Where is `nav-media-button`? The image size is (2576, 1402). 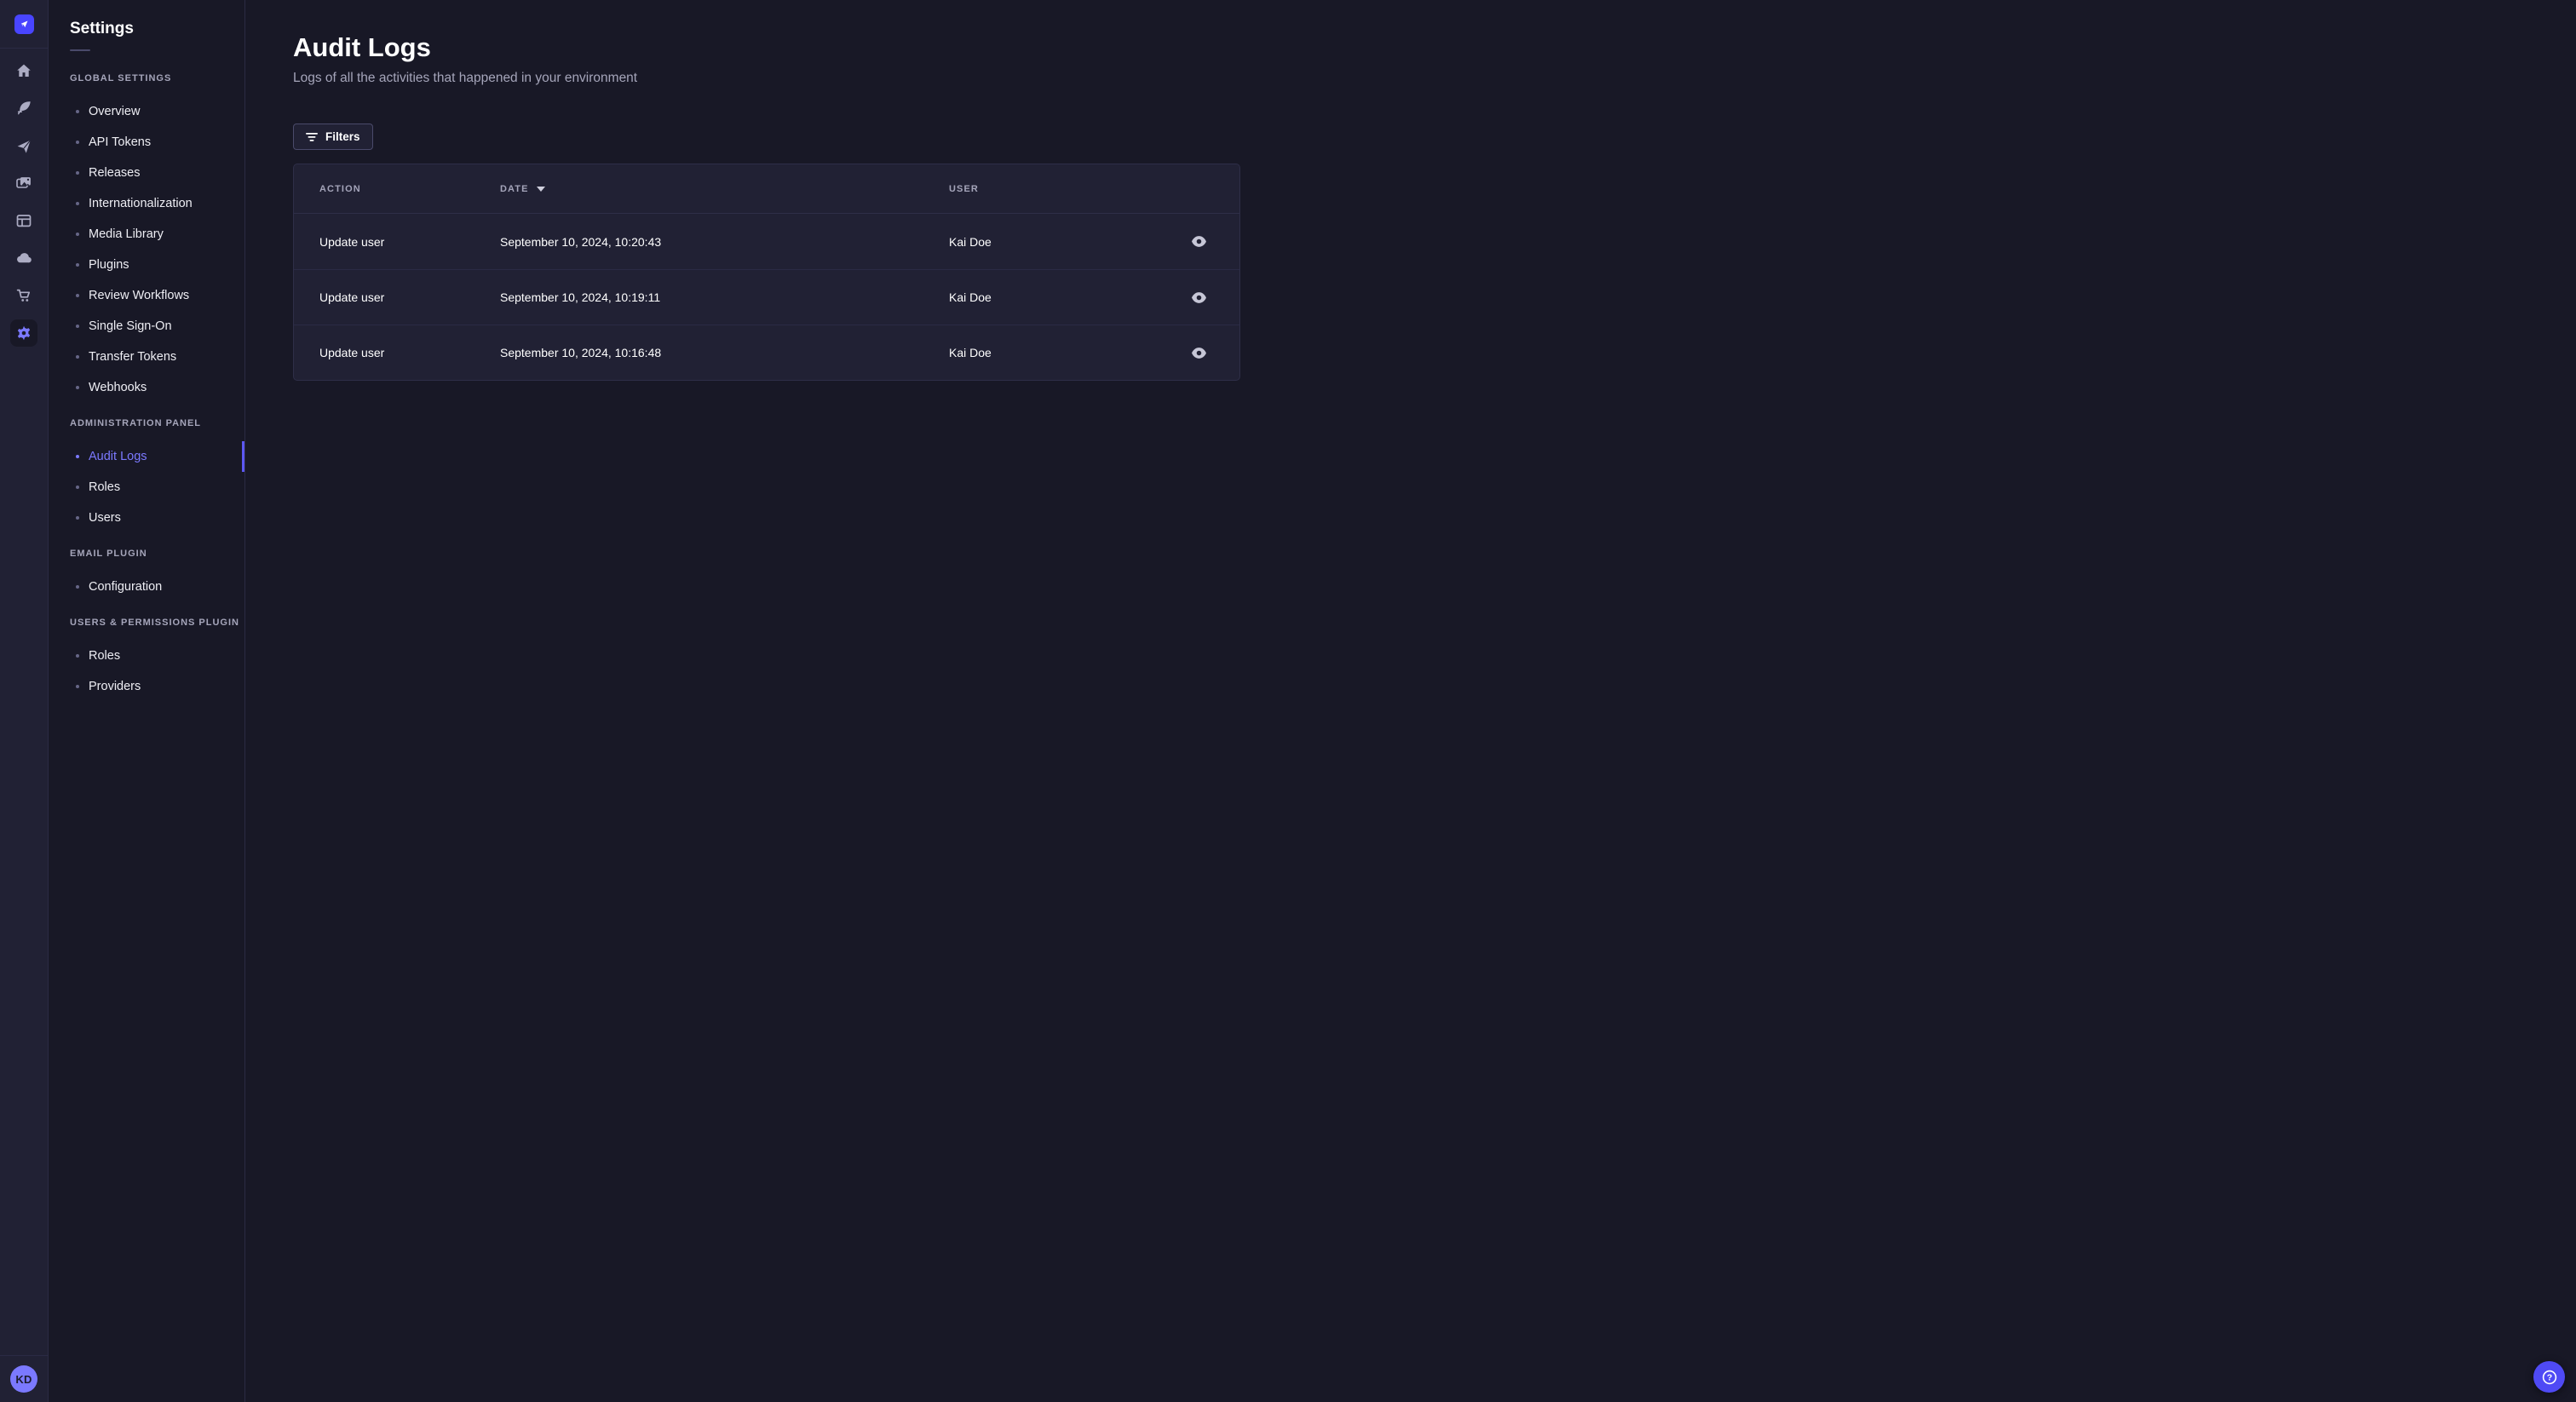 nav-media-button is located at coordinates (24, 183).